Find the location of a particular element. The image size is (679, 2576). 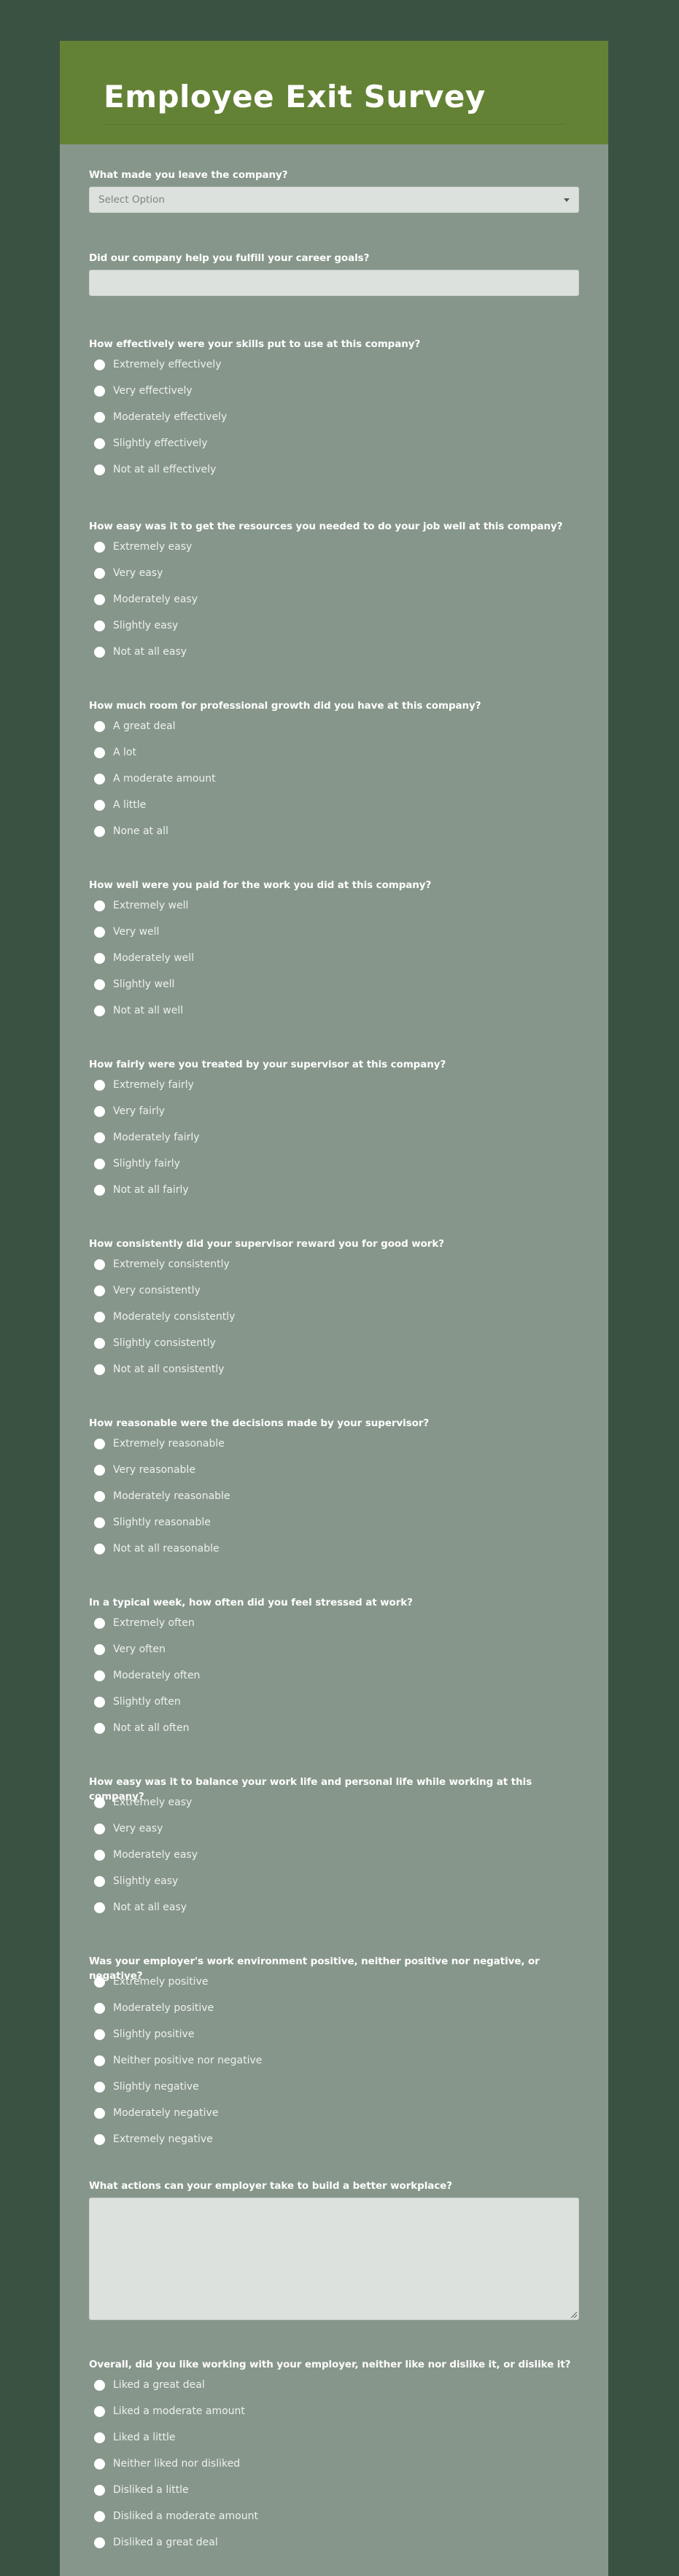

radio-option: A great deal is located at coordinates (334, 726).